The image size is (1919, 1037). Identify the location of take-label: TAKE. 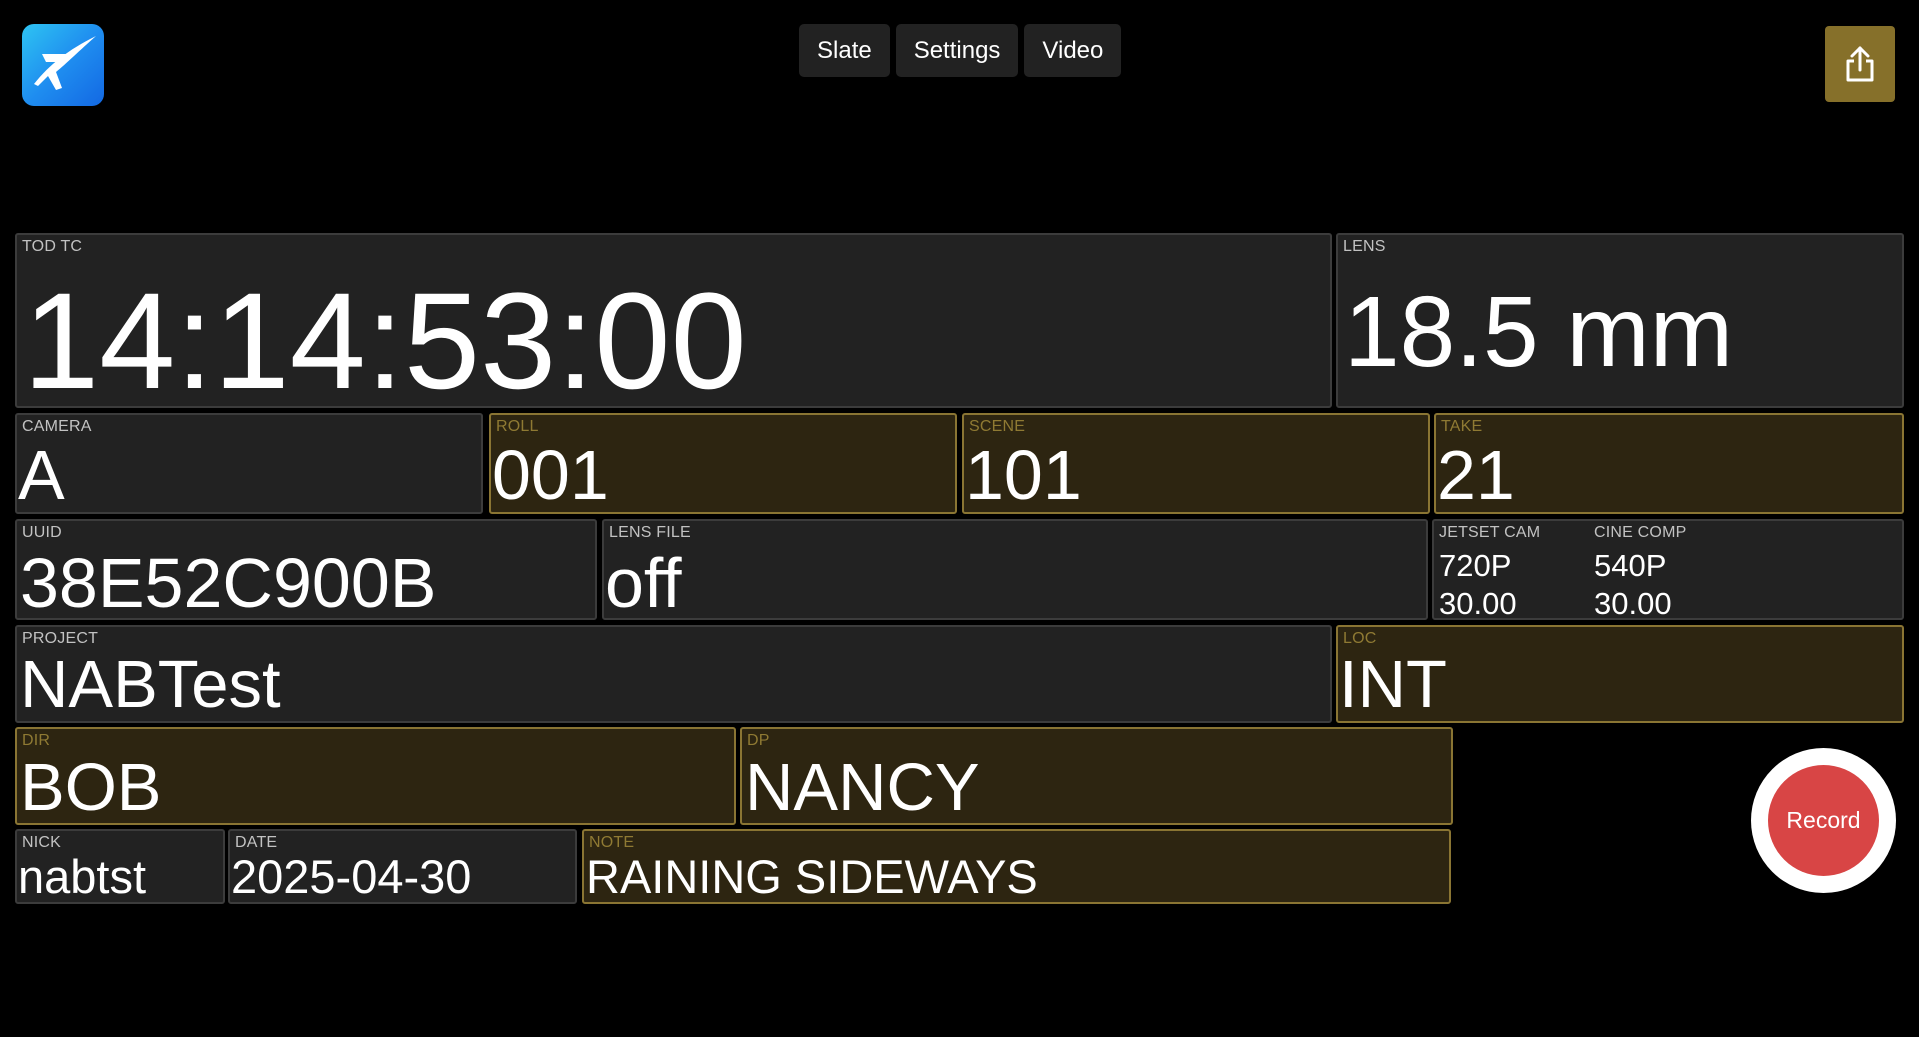
(1462, 426).